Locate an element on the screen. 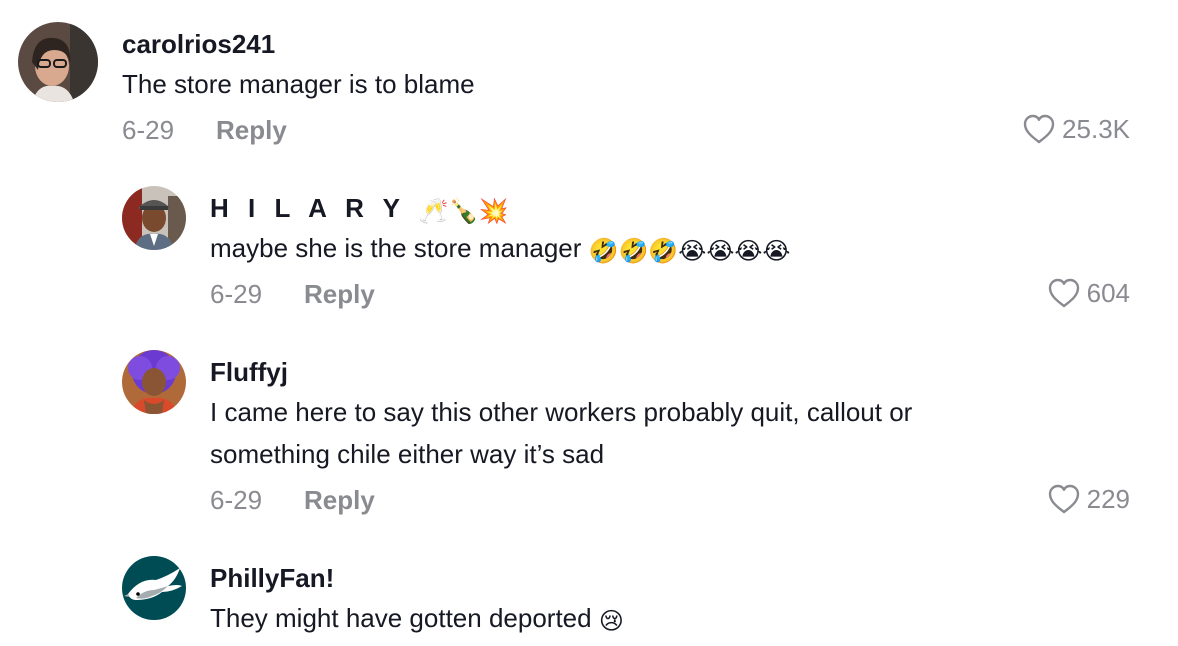  comment-text: They might have gotten deported 😢 is located at coordinates (417, 618).